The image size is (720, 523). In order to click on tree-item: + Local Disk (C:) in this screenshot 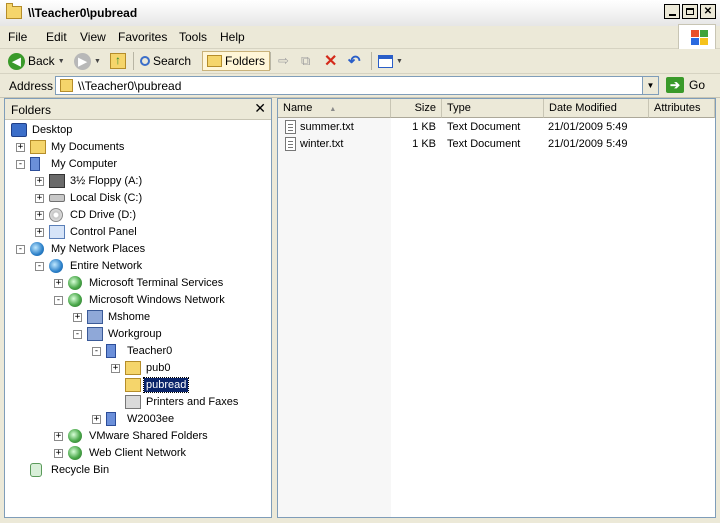, I will do `click(138, 198)`.